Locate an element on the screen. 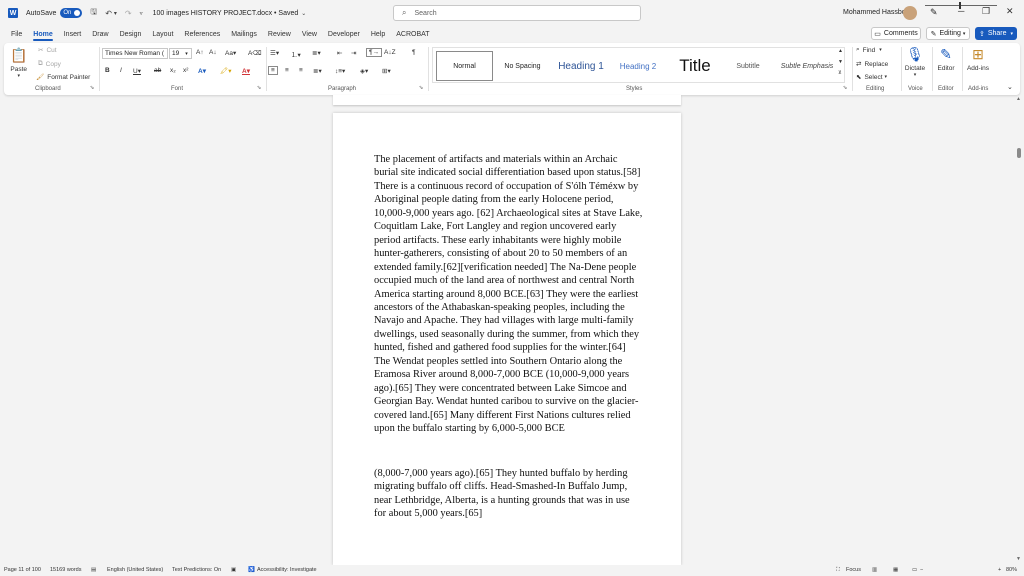 Image resolution: width=1024 pixels, height=576 pixels. italic-icon: I is located at coordinates (121, 70).